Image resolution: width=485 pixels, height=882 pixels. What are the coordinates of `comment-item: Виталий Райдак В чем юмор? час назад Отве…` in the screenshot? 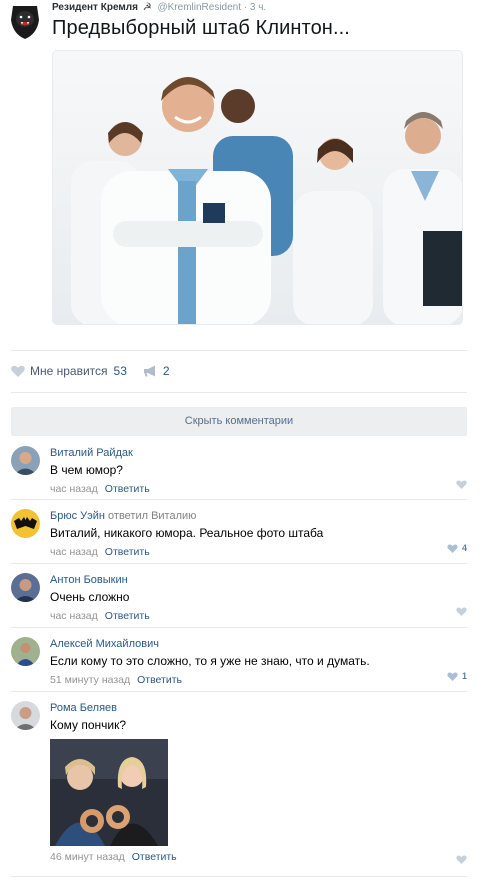 It's located at (239, 472).